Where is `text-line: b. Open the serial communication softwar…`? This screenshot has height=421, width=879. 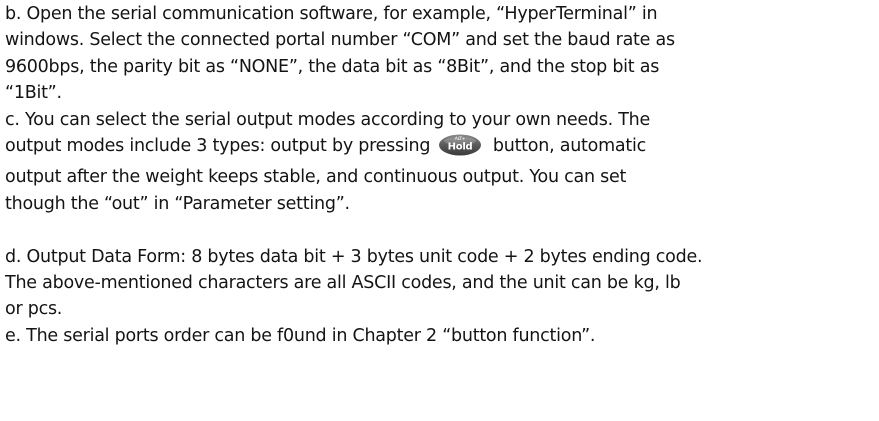 text-line: b. Open the serial communication softwar… is located at coordinates (331, 14).